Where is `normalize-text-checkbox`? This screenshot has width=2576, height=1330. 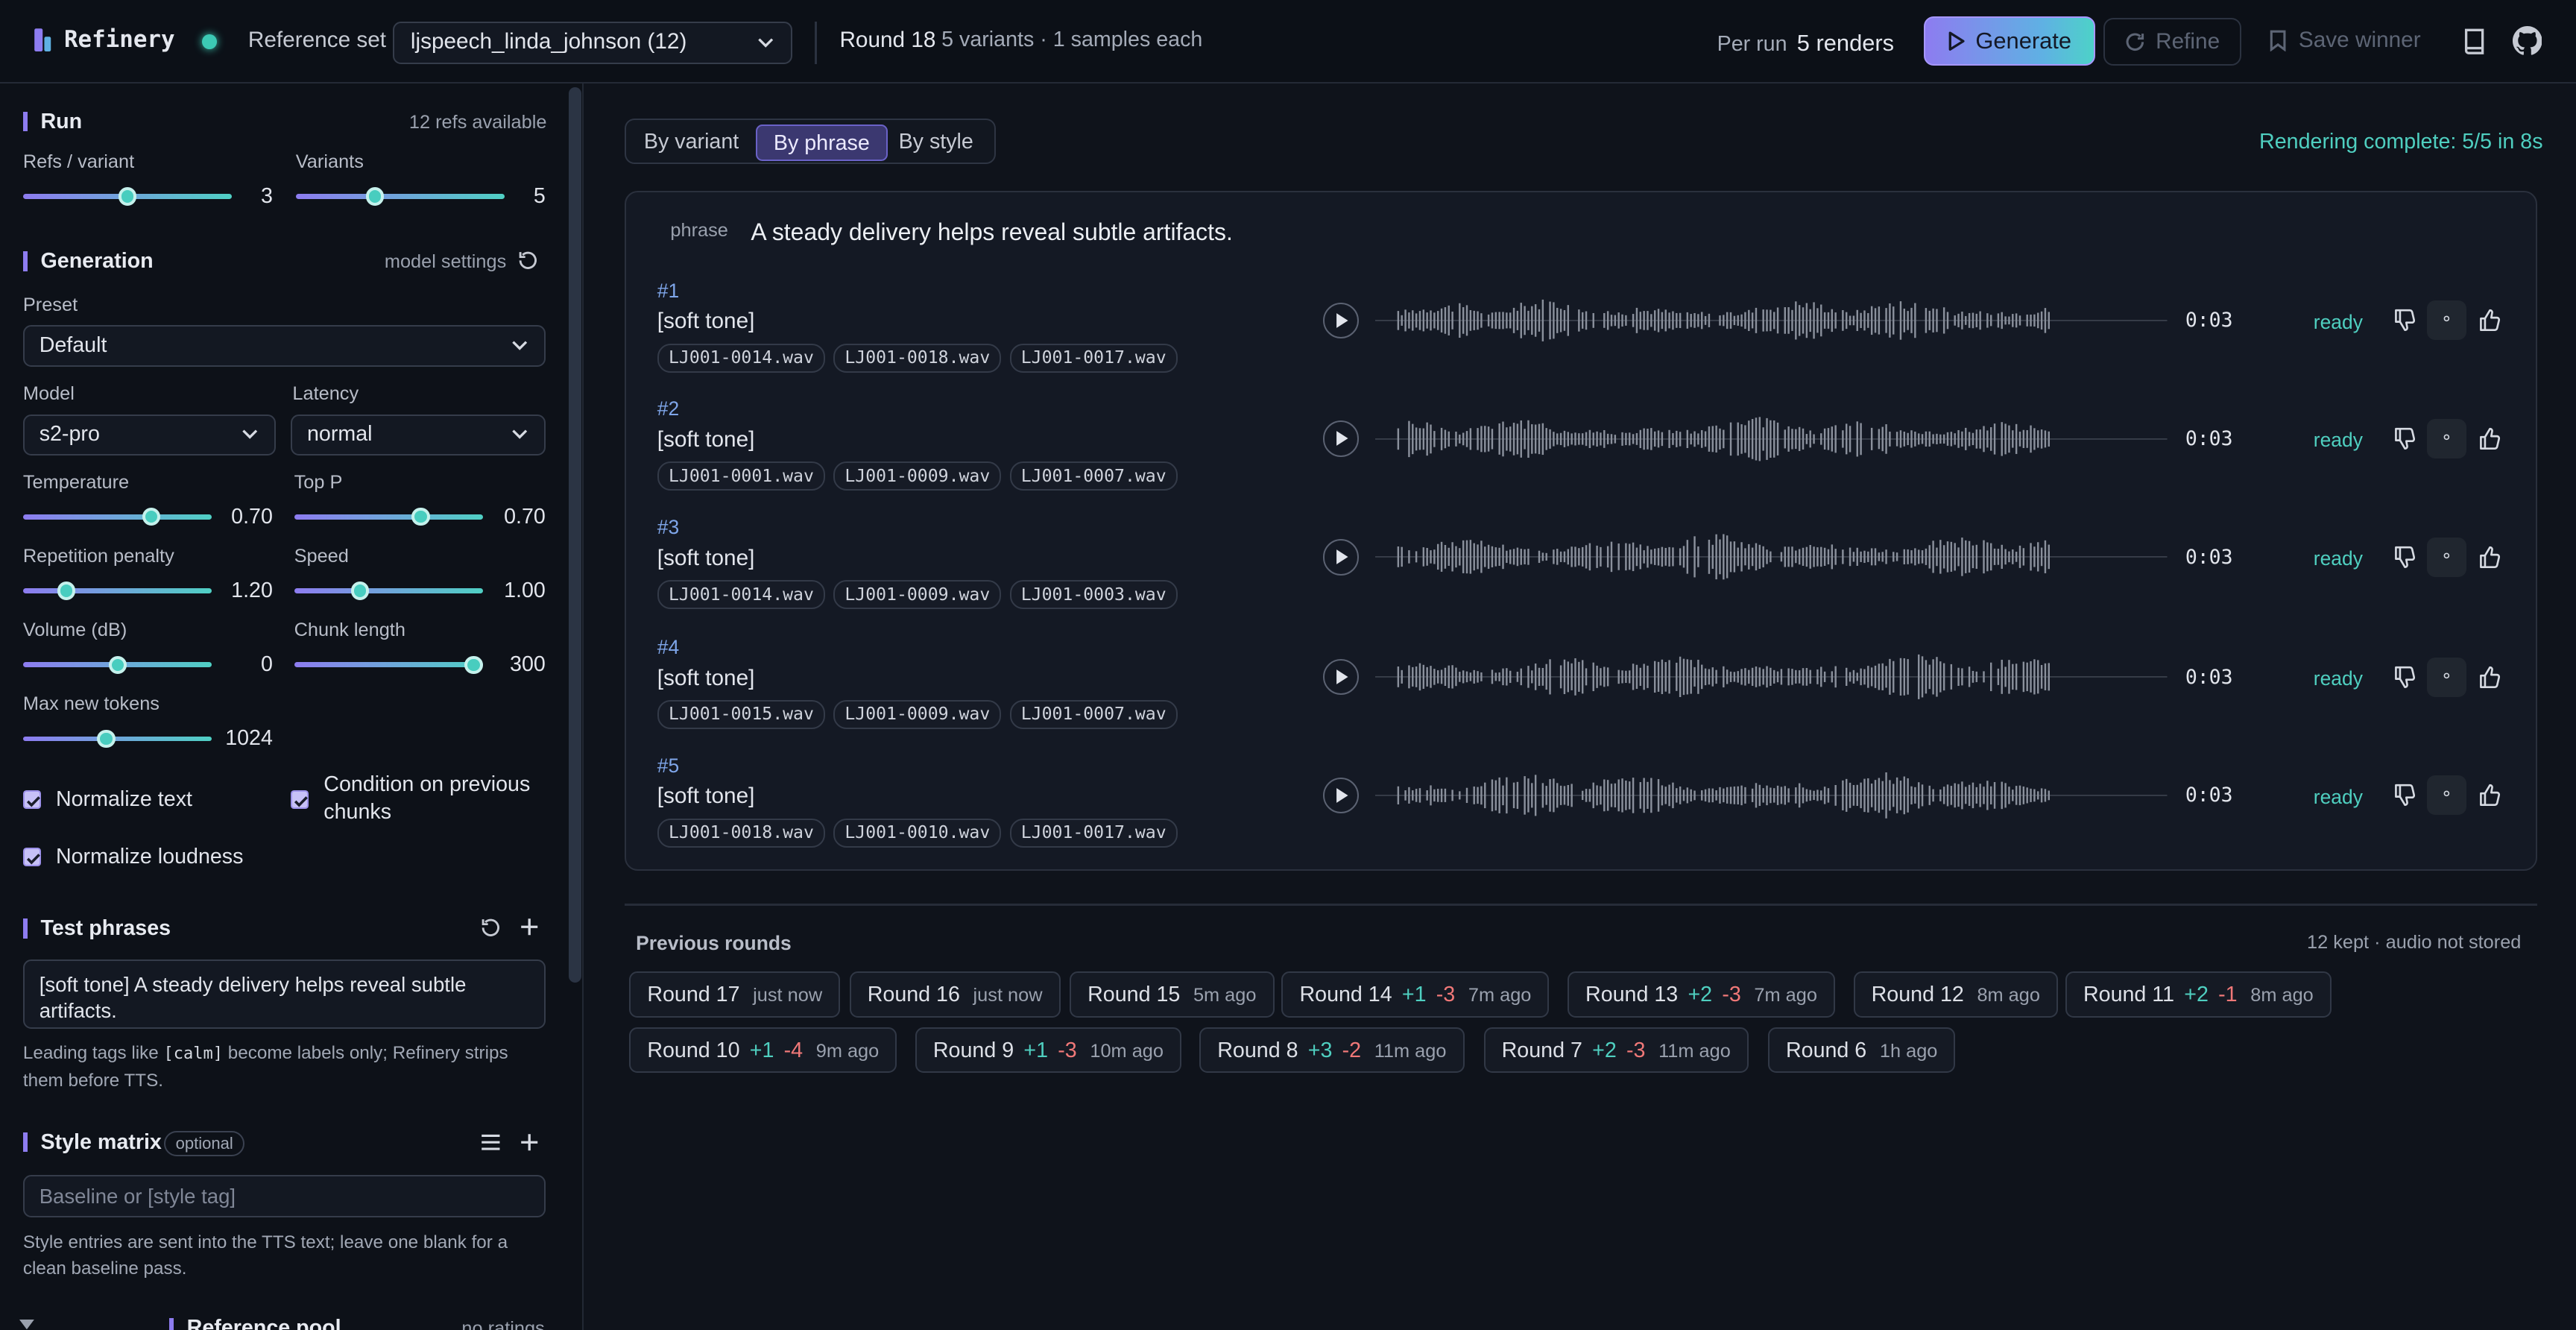
normalize-text-checkbox is located at coordinates (32, 799).